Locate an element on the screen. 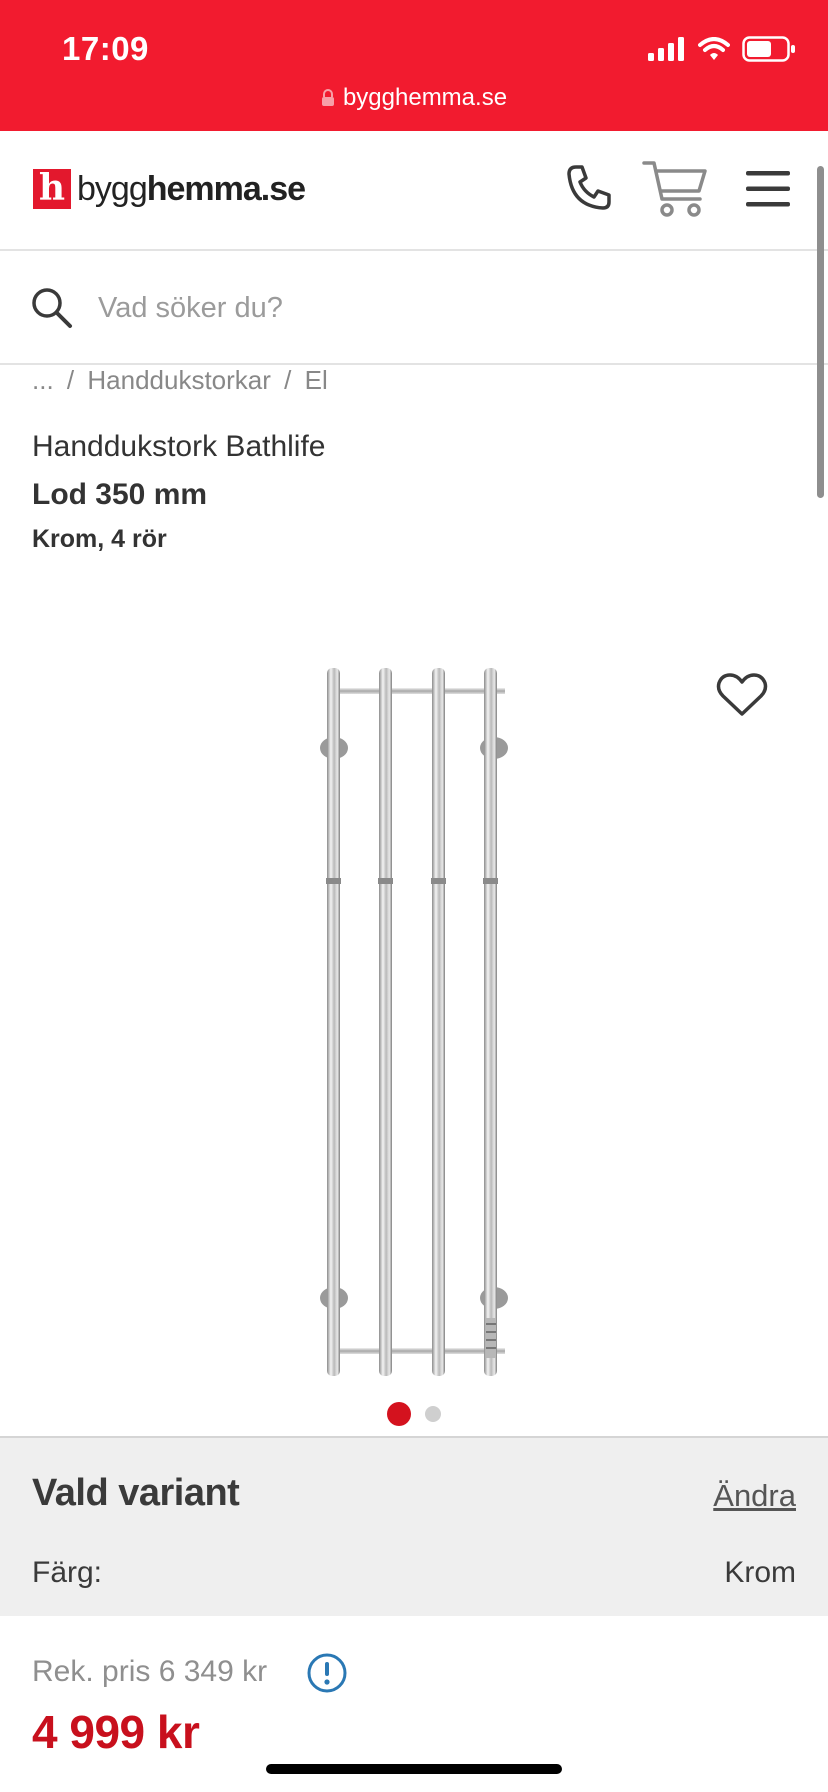  selected-variant-panel: Vald variant Ändra Färg: Krom is located at coordinates (414, 1526).